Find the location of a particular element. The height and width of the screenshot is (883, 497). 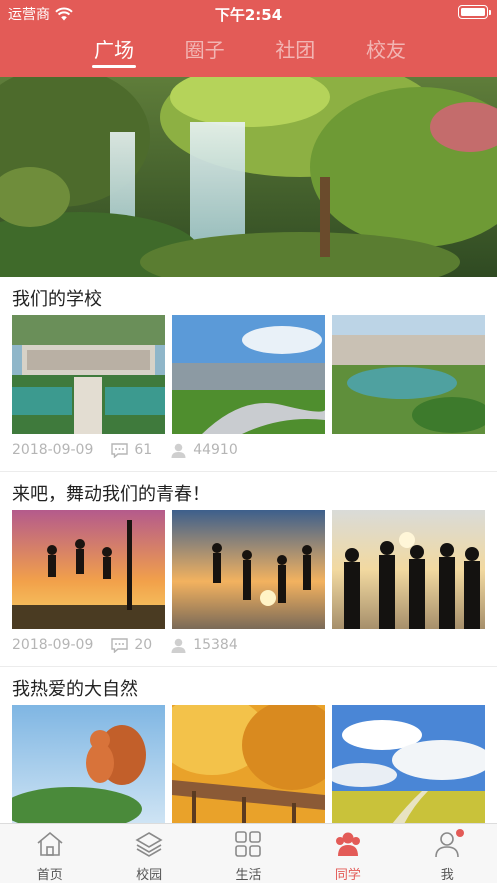

nav-home: 首页 is located at coordinates (49, 853).